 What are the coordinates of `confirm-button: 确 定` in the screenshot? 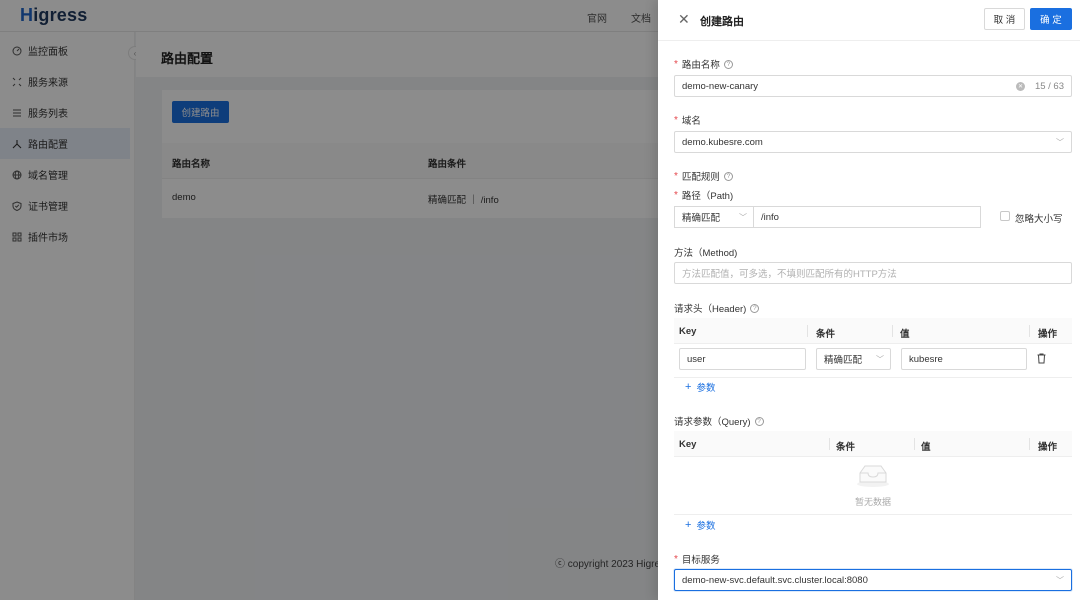 It's located at (1051, 19).